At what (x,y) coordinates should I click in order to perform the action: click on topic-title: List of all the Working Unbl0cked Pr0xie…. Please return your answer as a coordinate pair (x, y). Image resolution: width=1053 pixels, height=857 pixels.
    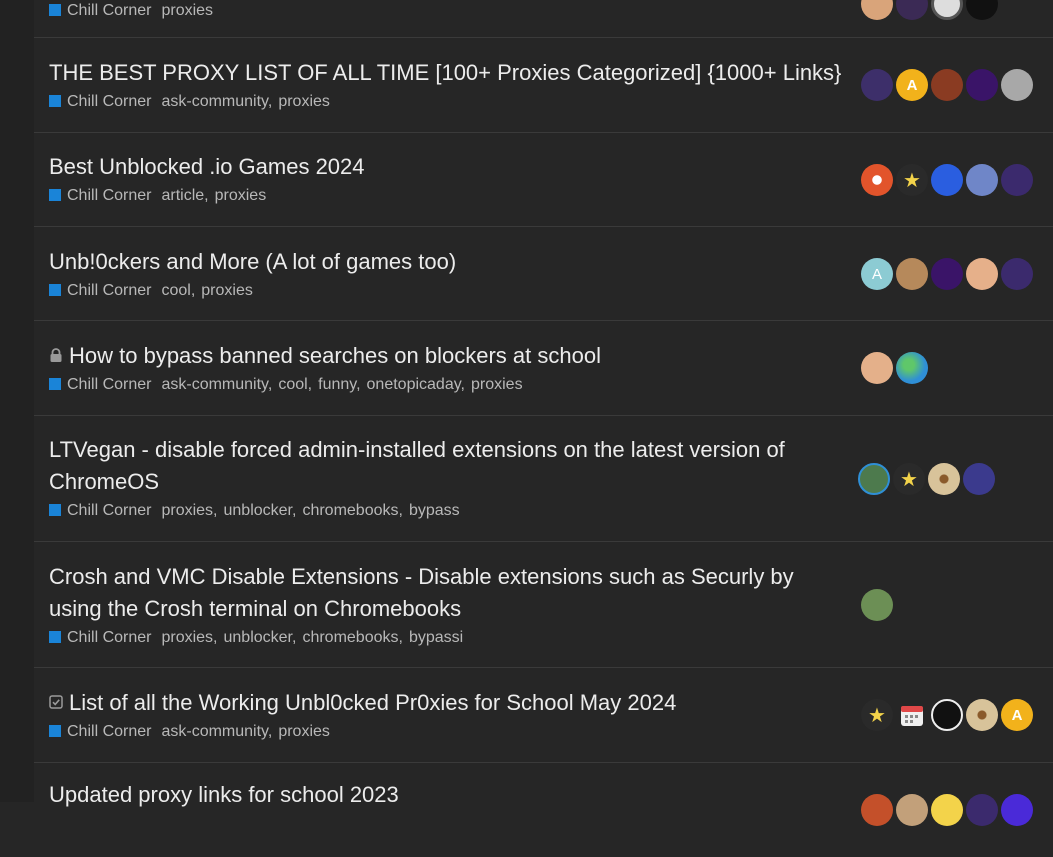
    Looking at the image, I should click on (372, 702).